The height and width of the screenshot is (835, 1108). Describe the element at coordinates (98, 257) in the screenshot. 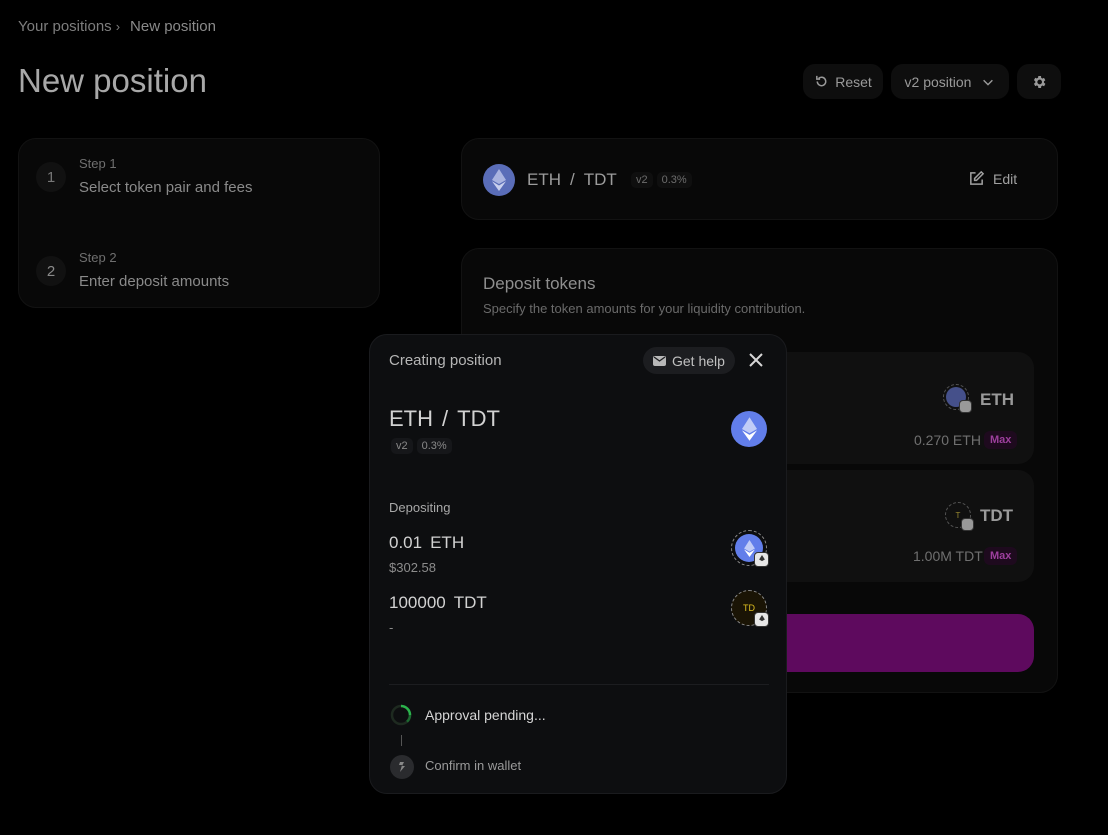

I see `step-2-label: Step 2` at that location.